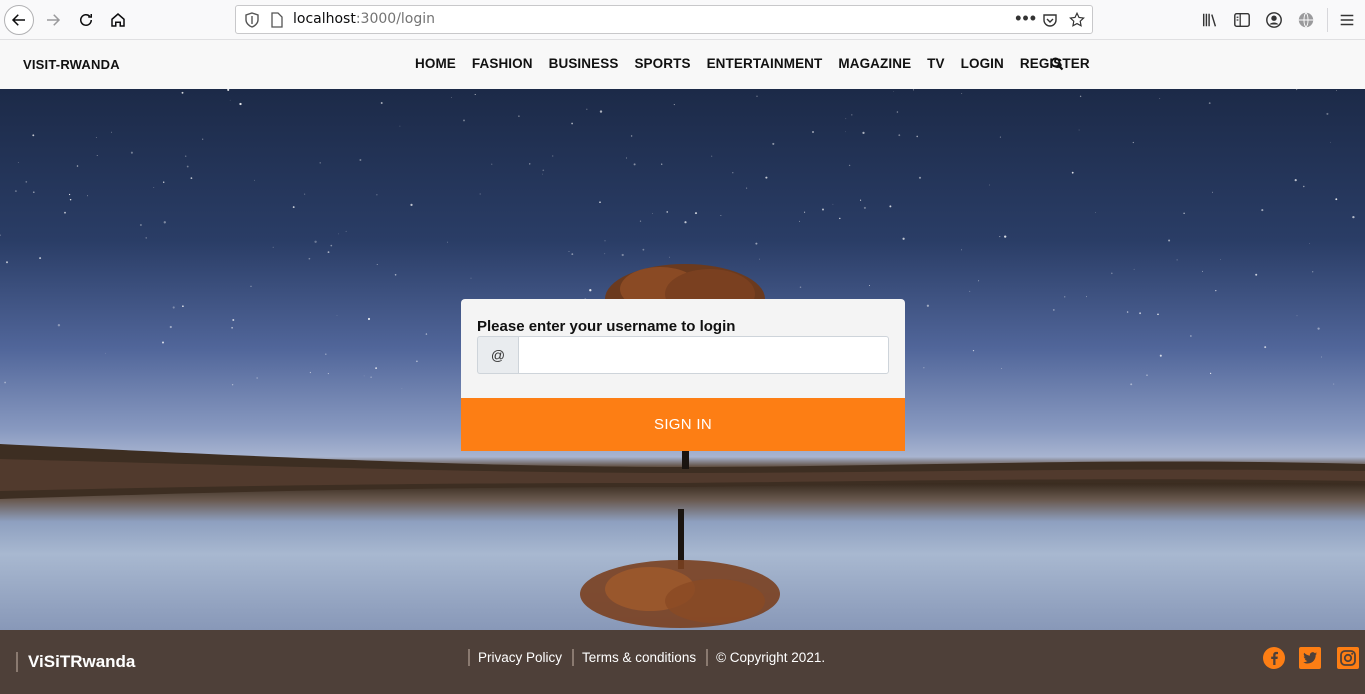 The image size is (1365, 694). I want to click on nav-link-home: HOME, so click(435, 63).